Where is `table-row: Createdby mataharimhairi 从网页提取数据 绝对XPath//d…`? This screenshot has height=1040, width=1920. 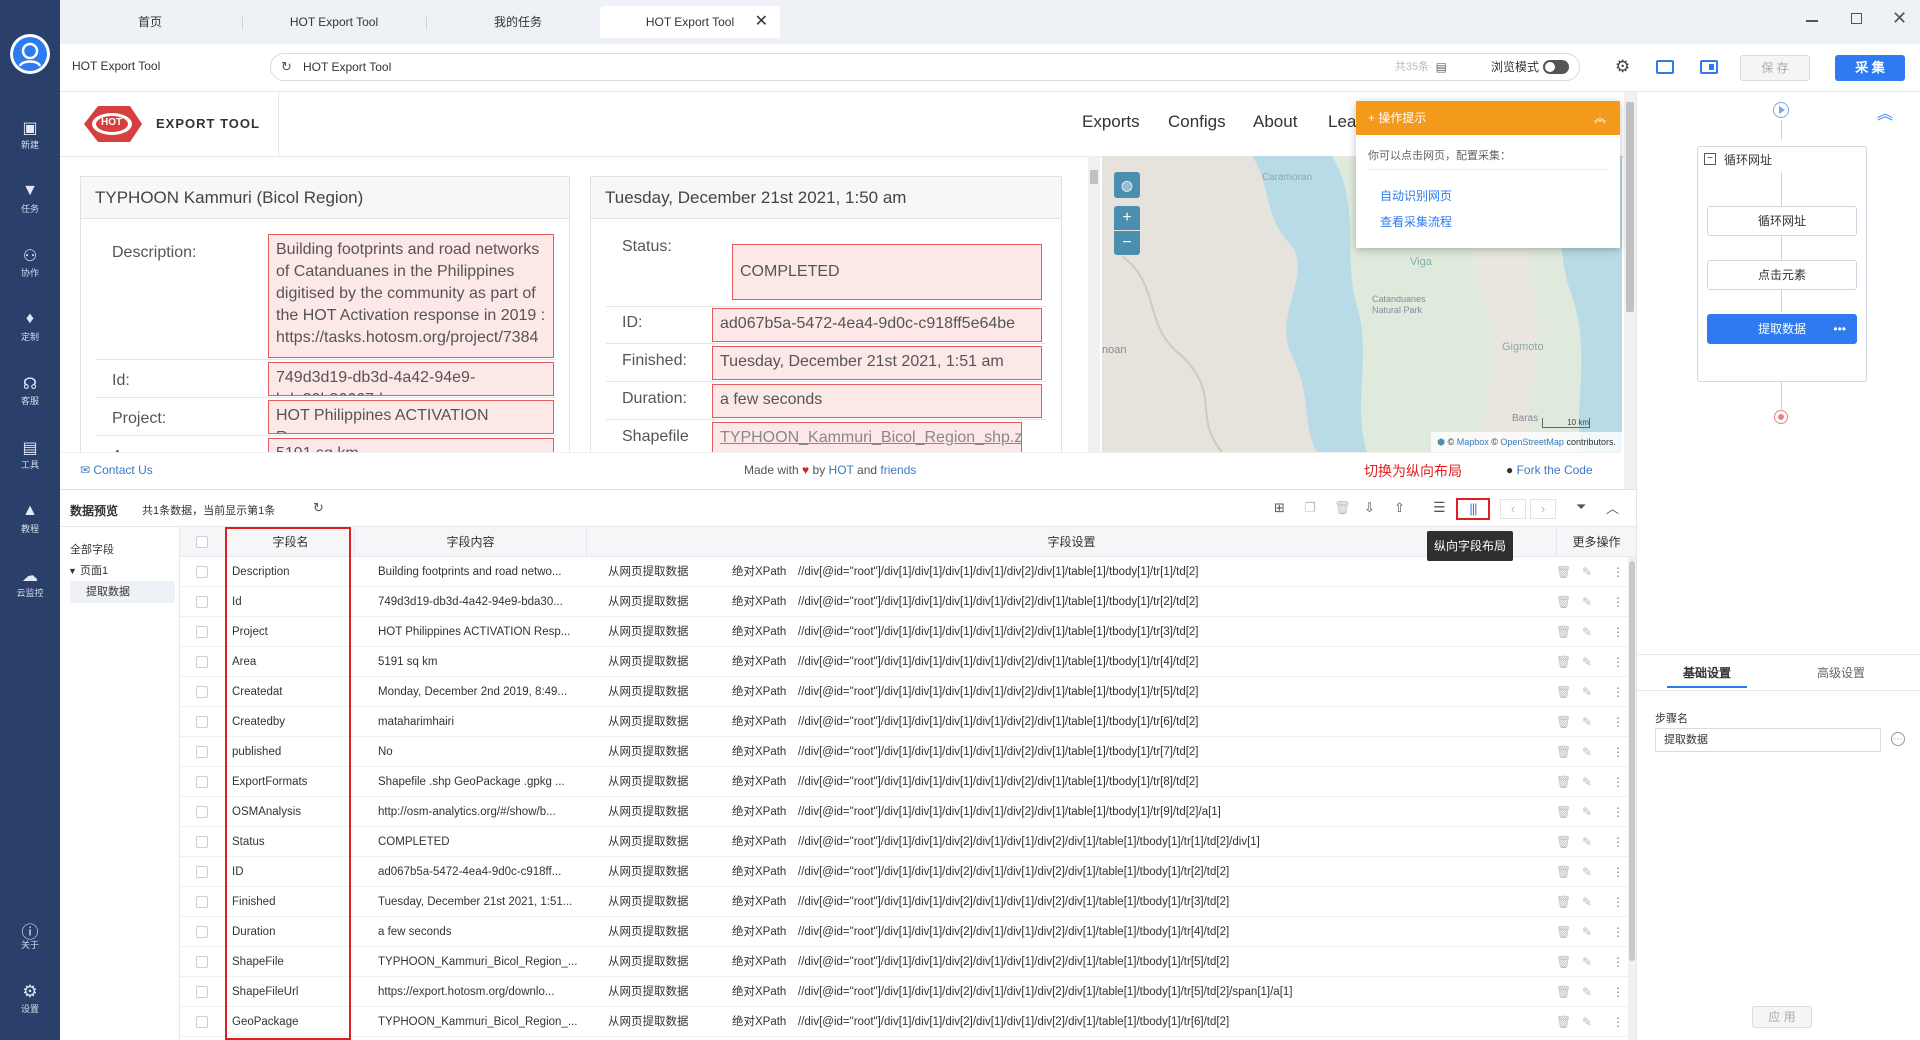 table-row: Createdby mataharimhairi 从网页提取数据 绝对XPath//d… is located at coordinates (908, 722).